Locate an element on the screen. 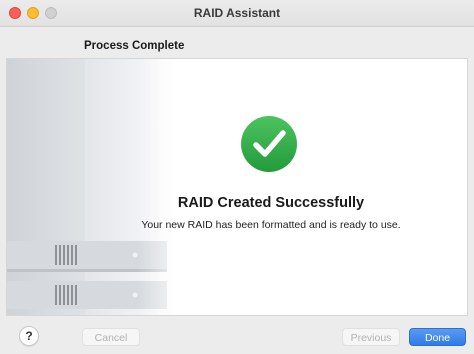 The width and height of the screenshot is (474, 354). previous-button: Previous is located at coordinates (371, 337).